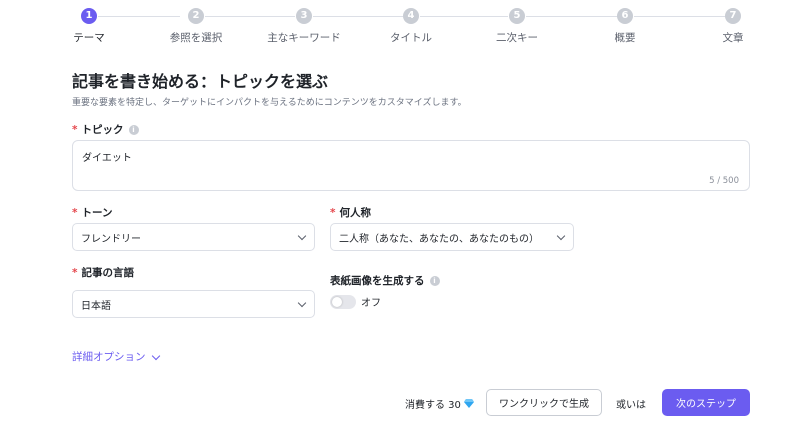 This screenshot has height=431, width=800. What do you see at coordinates (439, 239) in the screenshot?
I see `person-select-value: 二人称（あなた、あなたの、あなたのもの）` at bounding box center [439, 239].